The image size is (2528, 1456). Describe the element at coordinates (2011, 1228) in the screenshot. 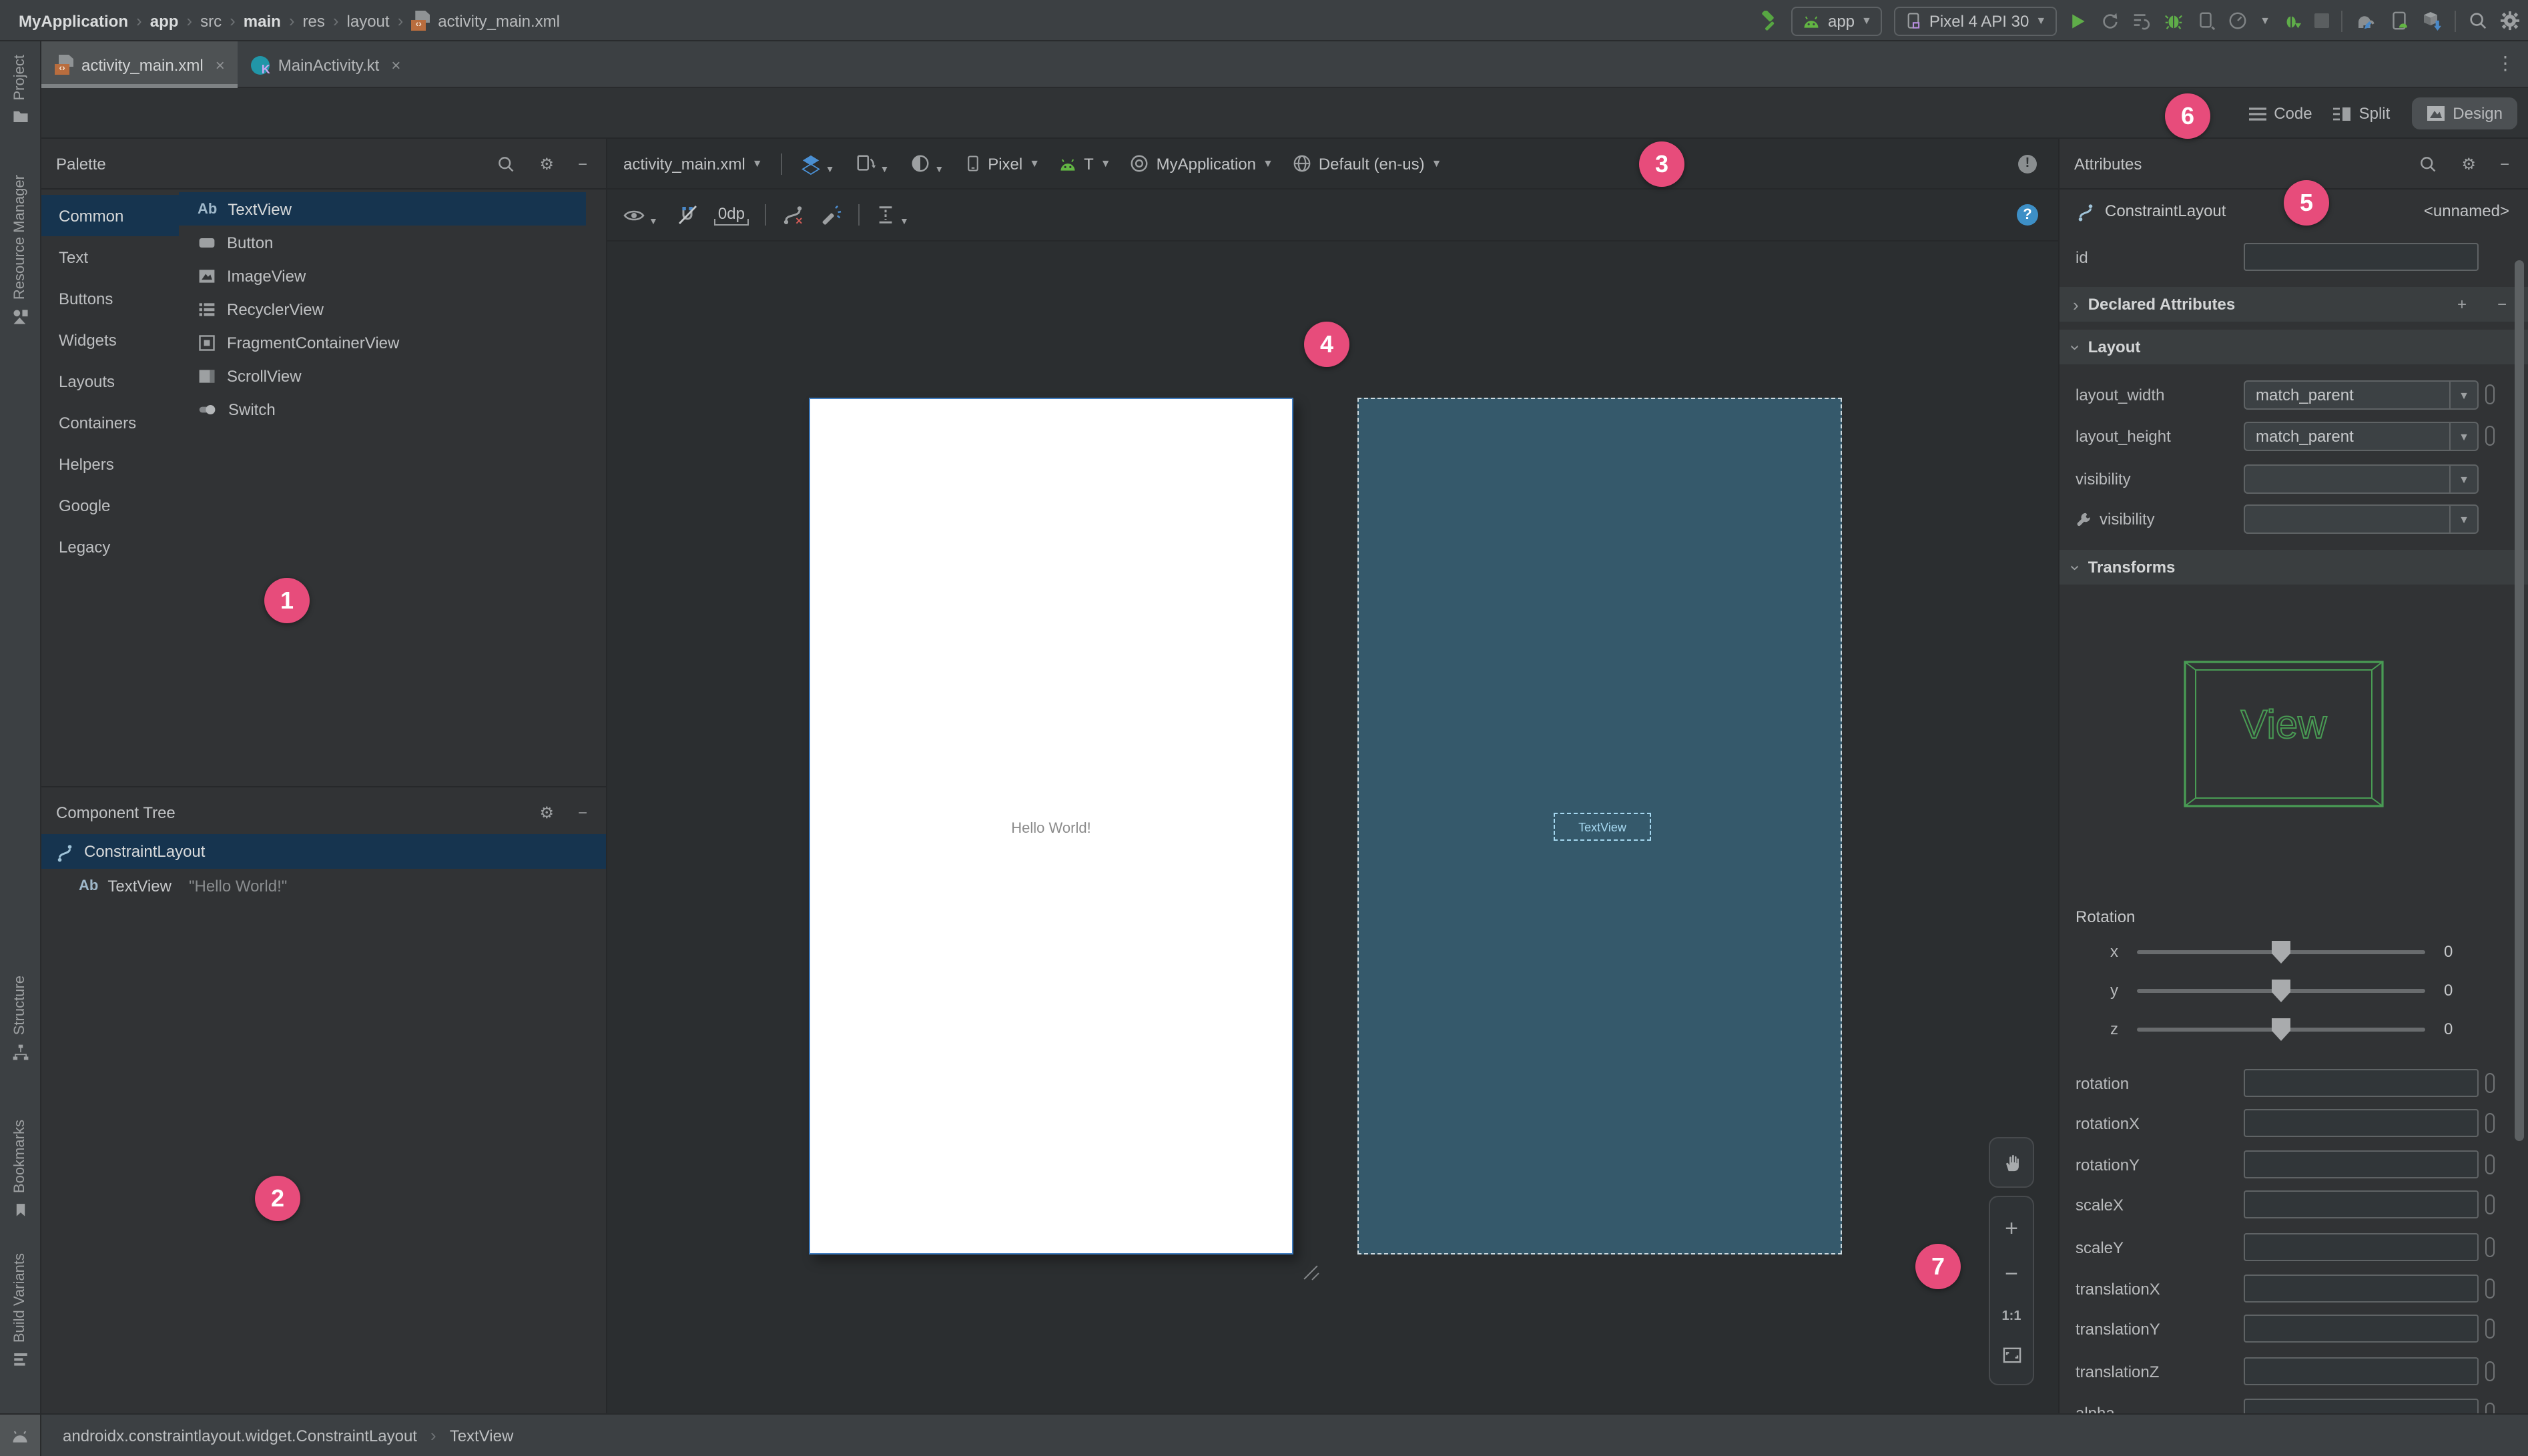

I see `zoom-in-button: +` at that location.